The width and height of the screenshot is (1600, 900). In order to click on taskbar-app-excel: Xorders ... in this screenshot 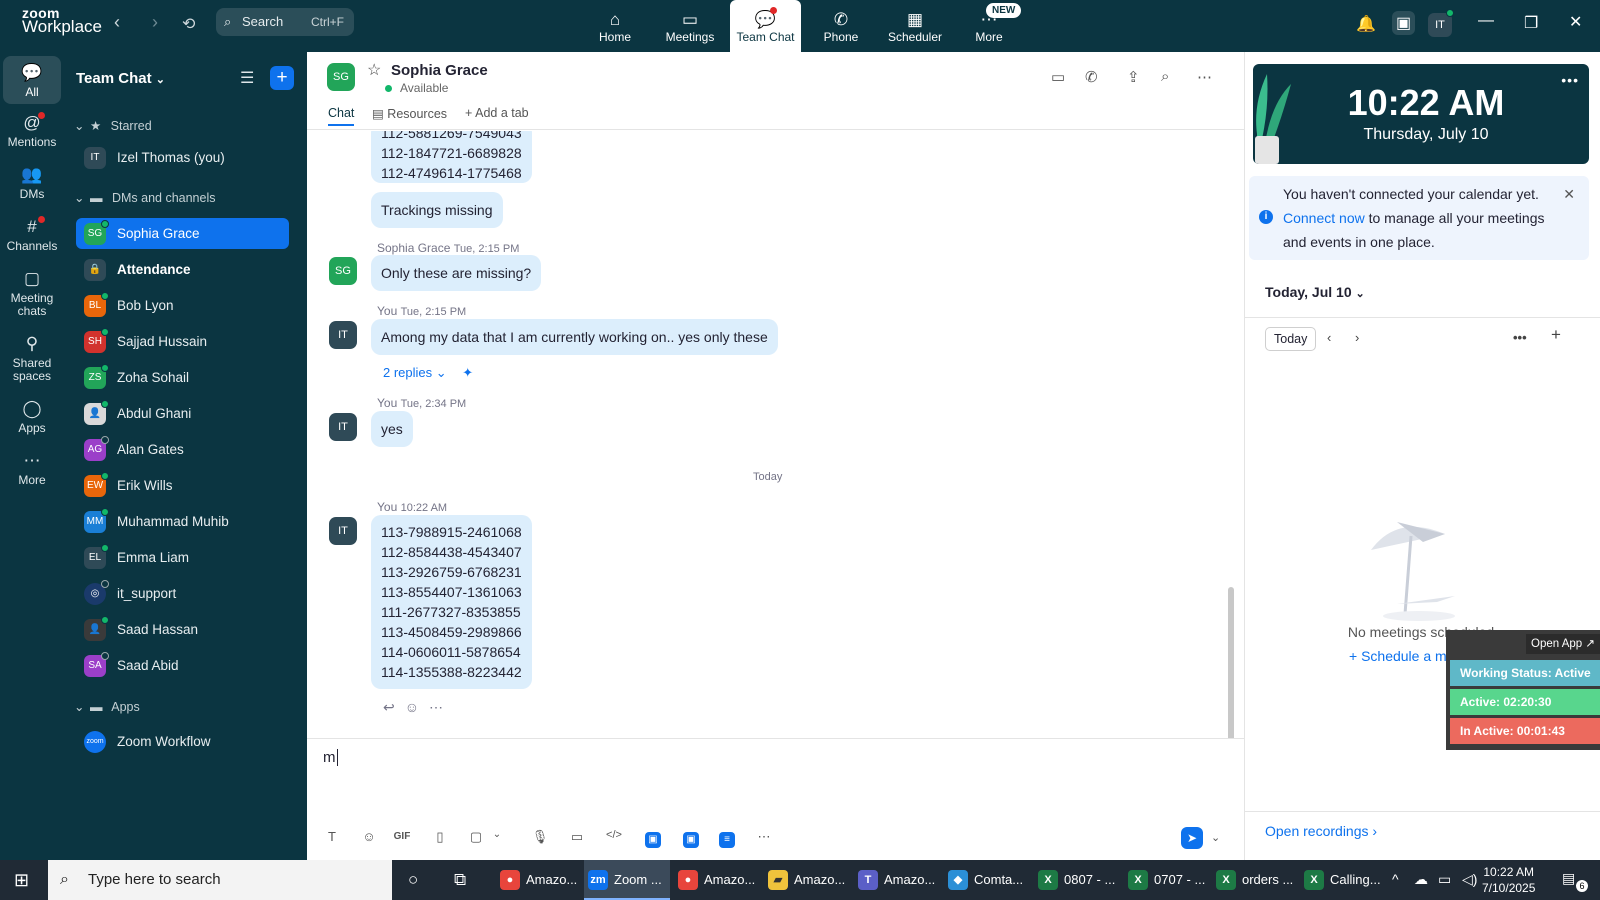, I will do `click(1254, 880)`.